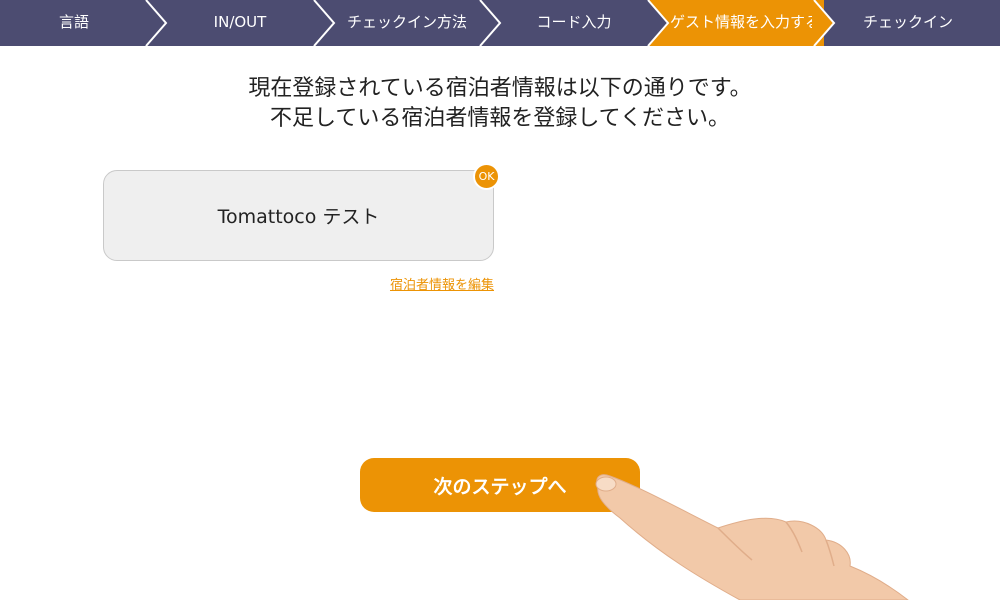 Image resolution: width=1000 pixels, height=600 pixels. I want to click on edit-guest-info-link: 宿泊者情報を編集, so click(397, 283).